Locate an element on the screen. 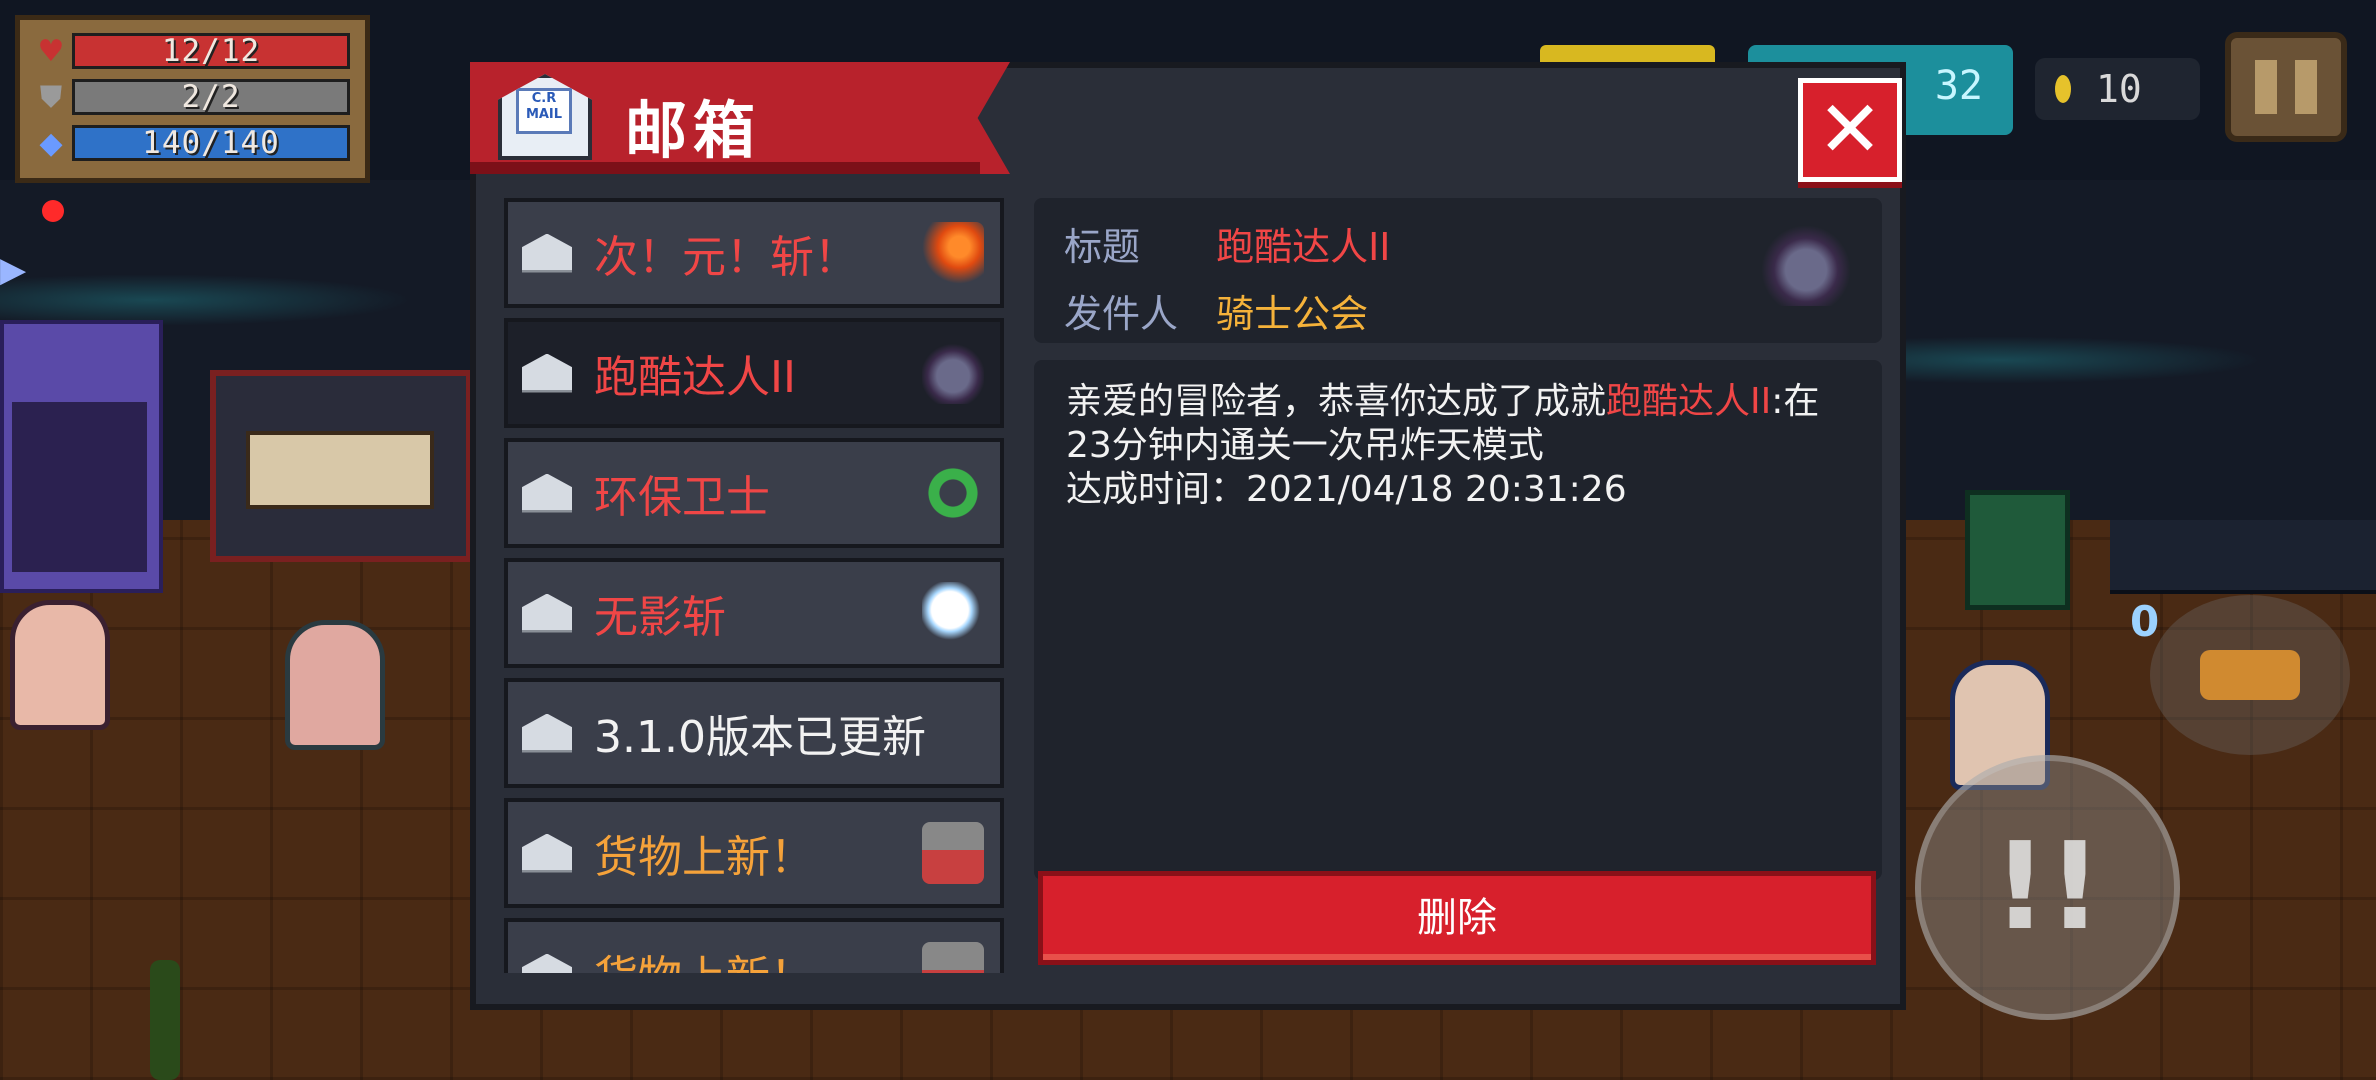 This screenshot has width=2376, height=1080. energy-bar: 140/140 is located at coordinates (211, 143).